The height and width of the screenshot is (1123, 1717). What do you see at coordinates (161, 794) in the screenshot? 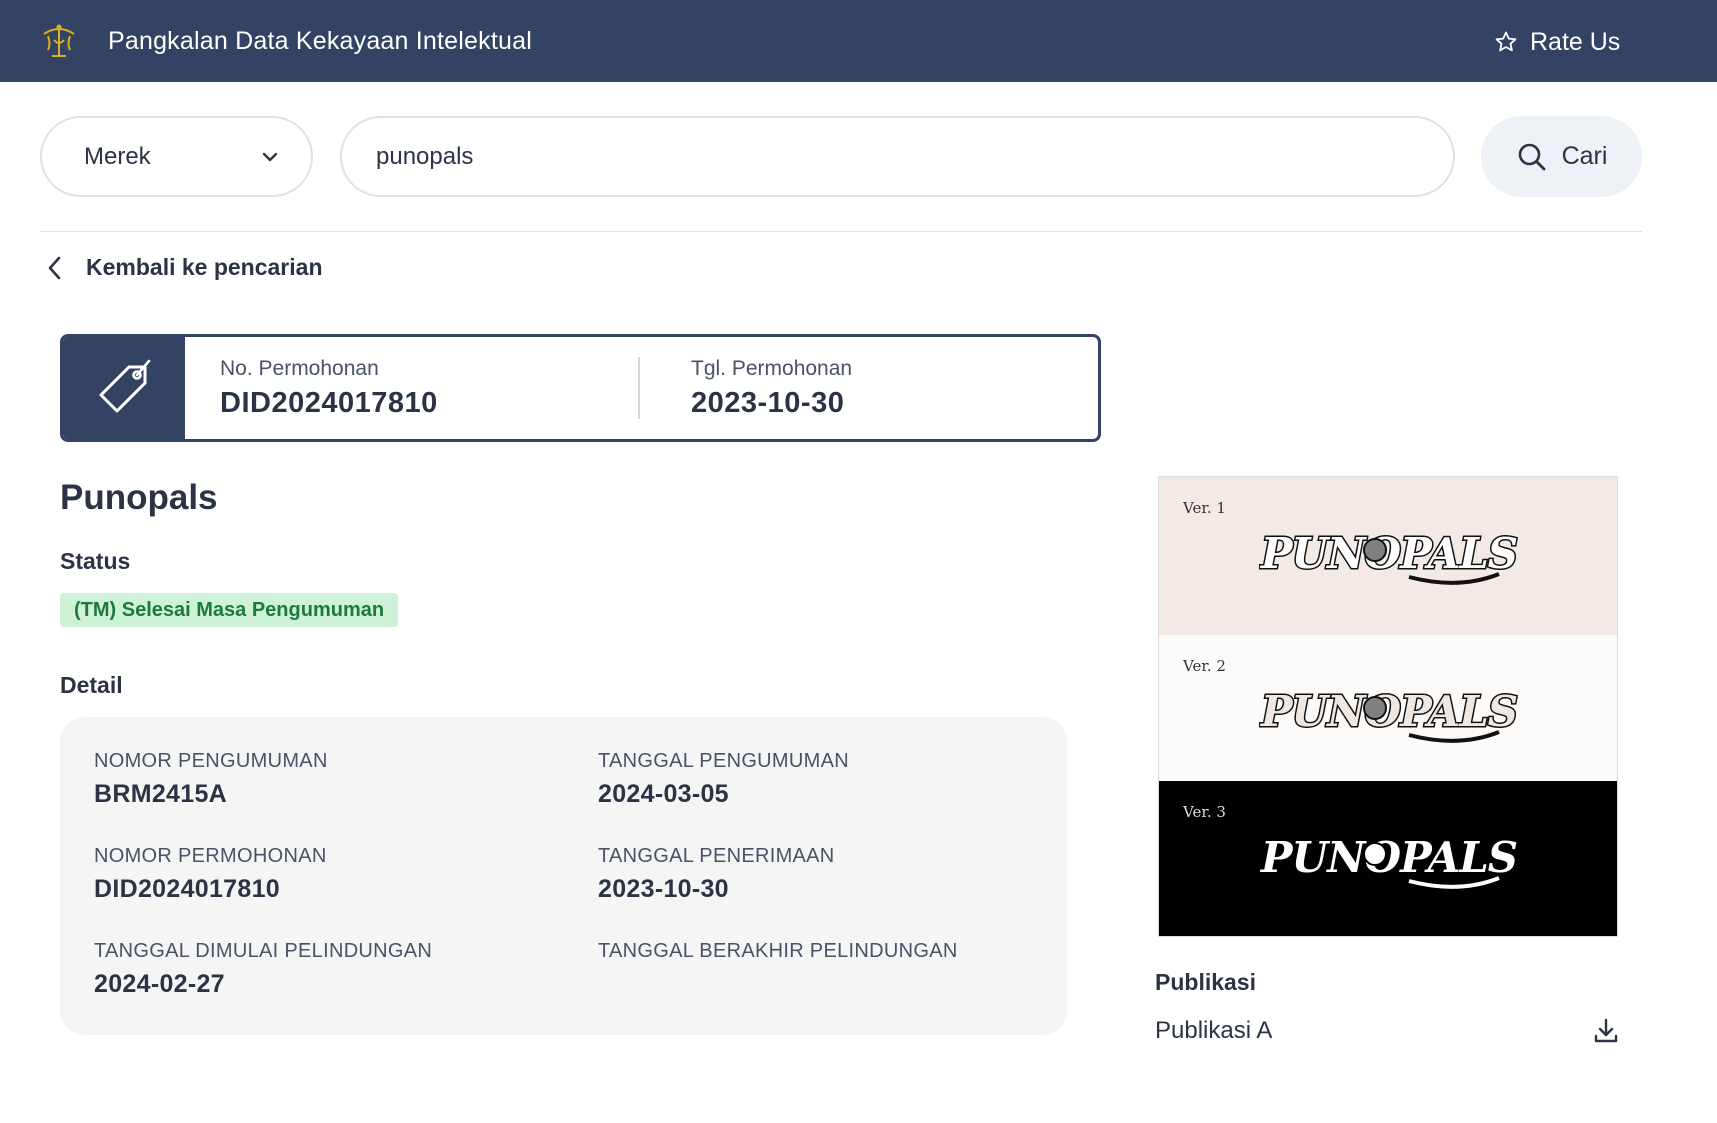
I see `detail-value: BRM2415A` at bounding box center [161, 794].